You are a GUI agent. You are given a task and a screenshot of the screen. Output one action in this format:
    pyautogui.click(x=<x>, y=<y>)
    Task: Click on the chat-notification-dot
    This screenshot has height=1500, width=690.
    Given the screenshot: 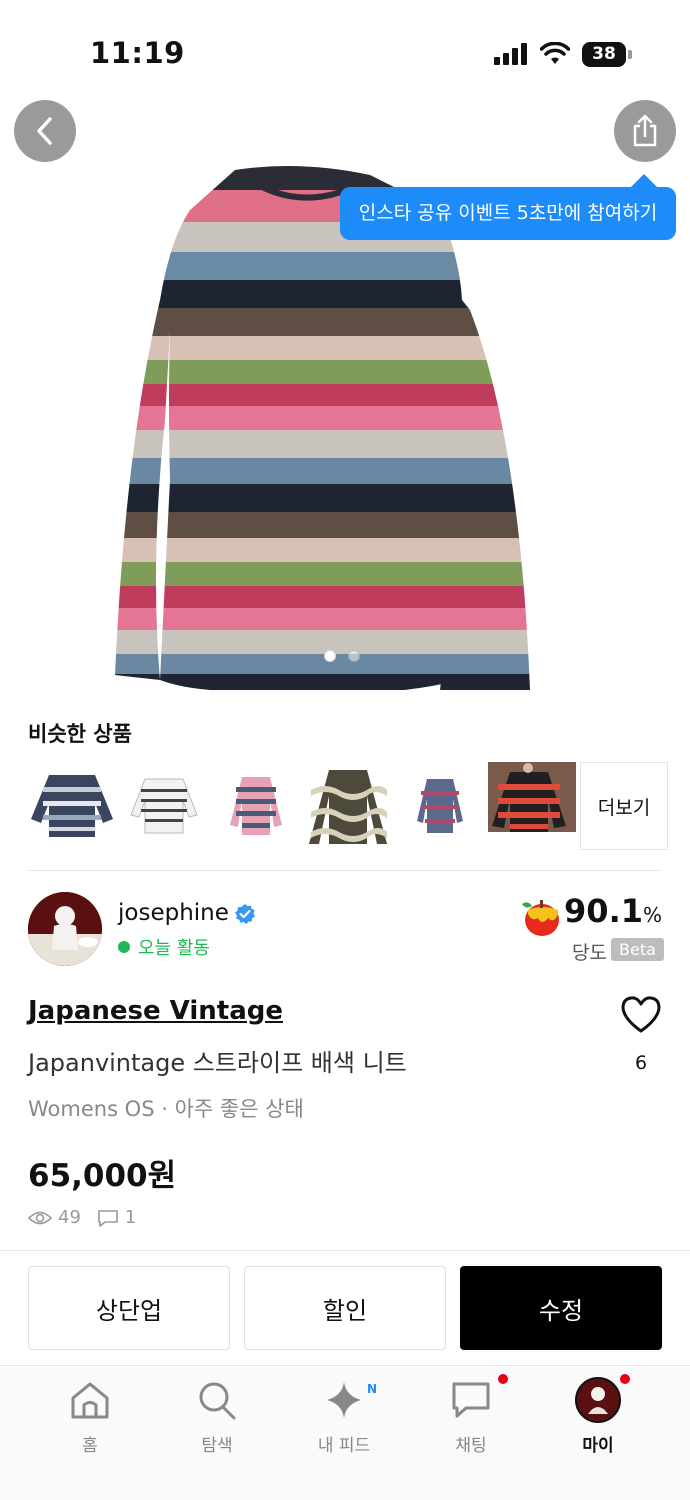 What is the action you would take?
    pyautogui.click(x=503, y=1379)
    